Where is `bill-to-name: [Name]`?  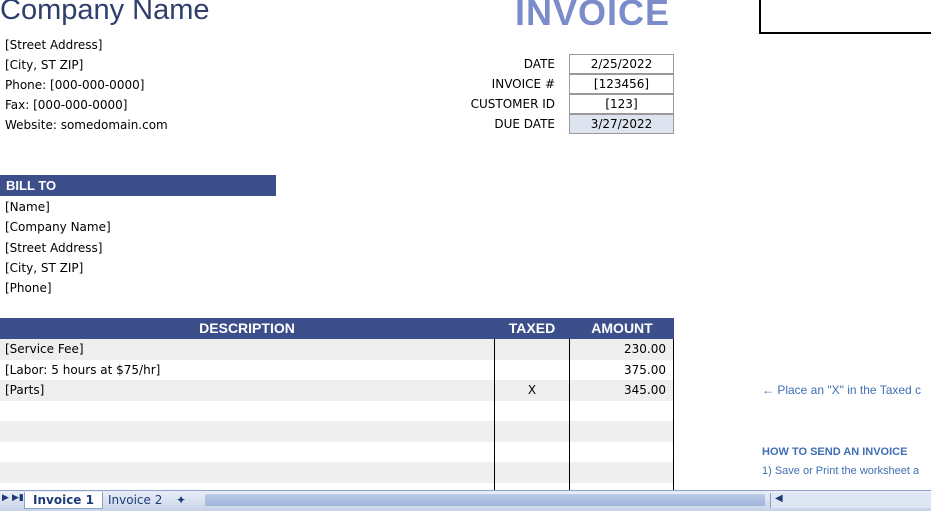 bill-to-name: [Name] is located at coordinates (58, 207).